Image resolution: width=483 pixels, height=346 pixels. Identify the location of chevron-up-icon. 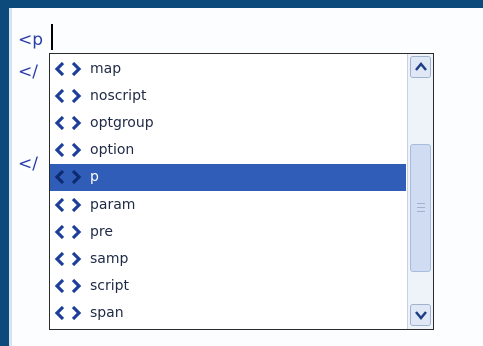
(421, 66).